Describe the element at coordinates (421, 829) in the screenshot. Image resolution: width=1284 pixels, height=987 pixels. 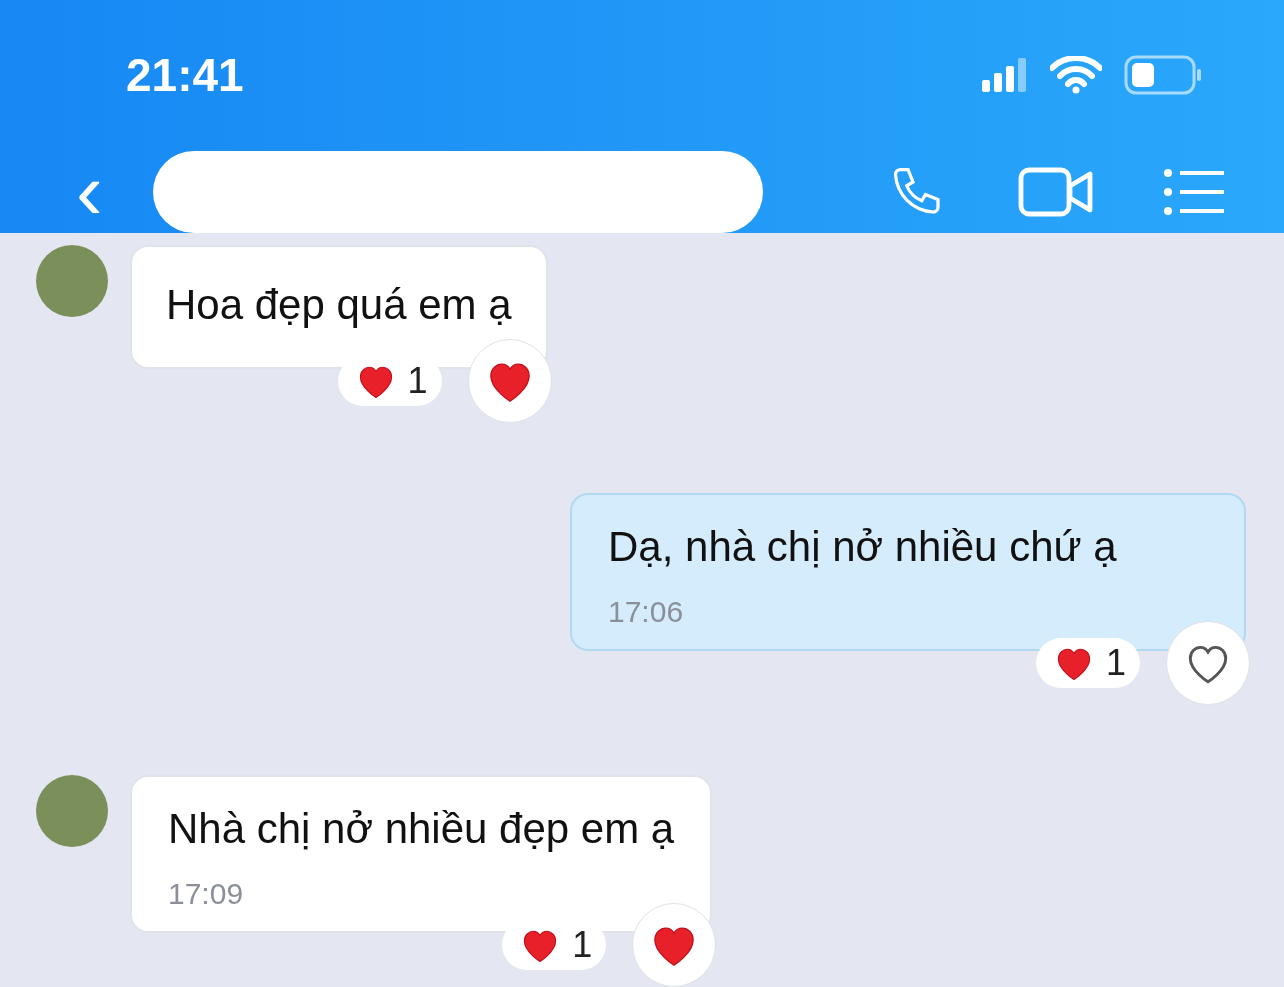
I see `message-text: Nhà chị nở nhiều đẹp em ạ` at that location.